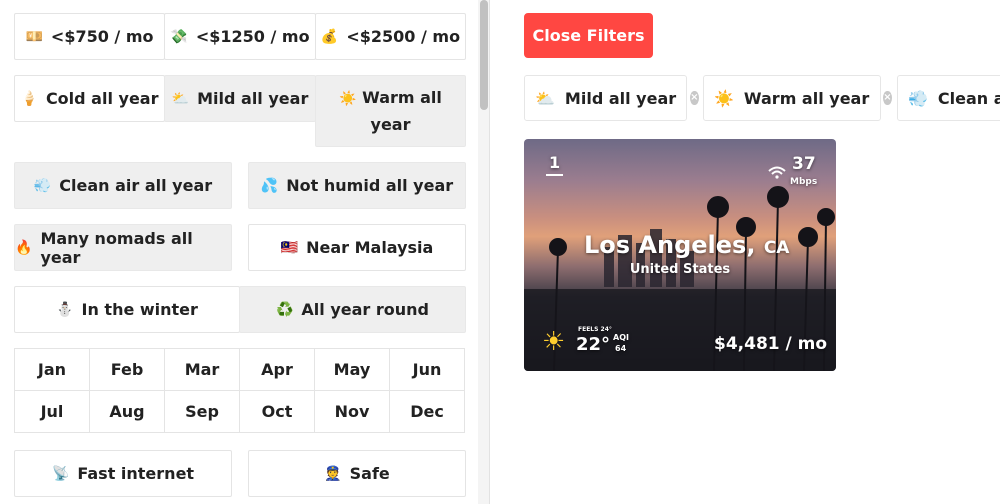 Image resolution: width=1000 pixels, height=504 pixels. Describe the element at coordinates (127, 411) in the screenshot. I see `month-aug: Aug` at that location.